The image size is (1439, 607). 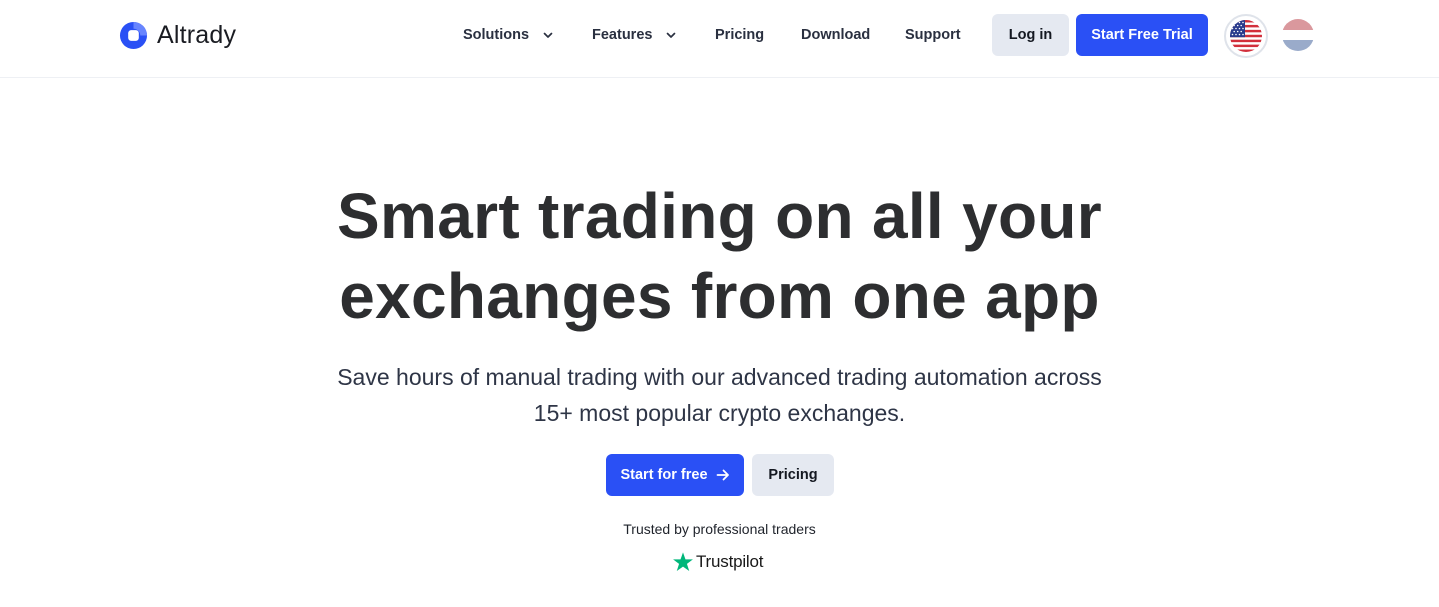 I want to click on trusted-by-text: Trusted by professional traders, so click(x=719, y=529).